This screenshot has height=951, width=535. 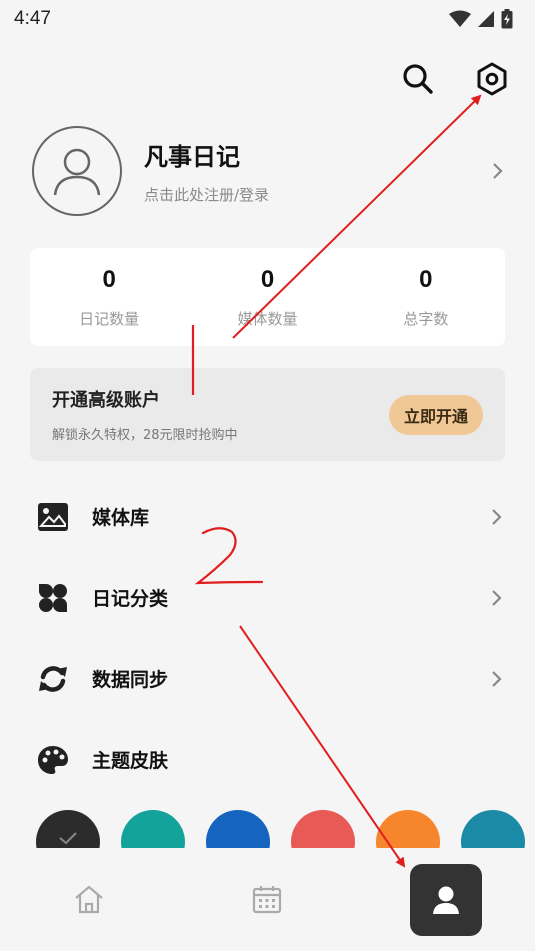 What do you see at coordinates (109, 318) in the screenshot?
I see `stat-label: 日记数量` at bounding box center [109, 318].